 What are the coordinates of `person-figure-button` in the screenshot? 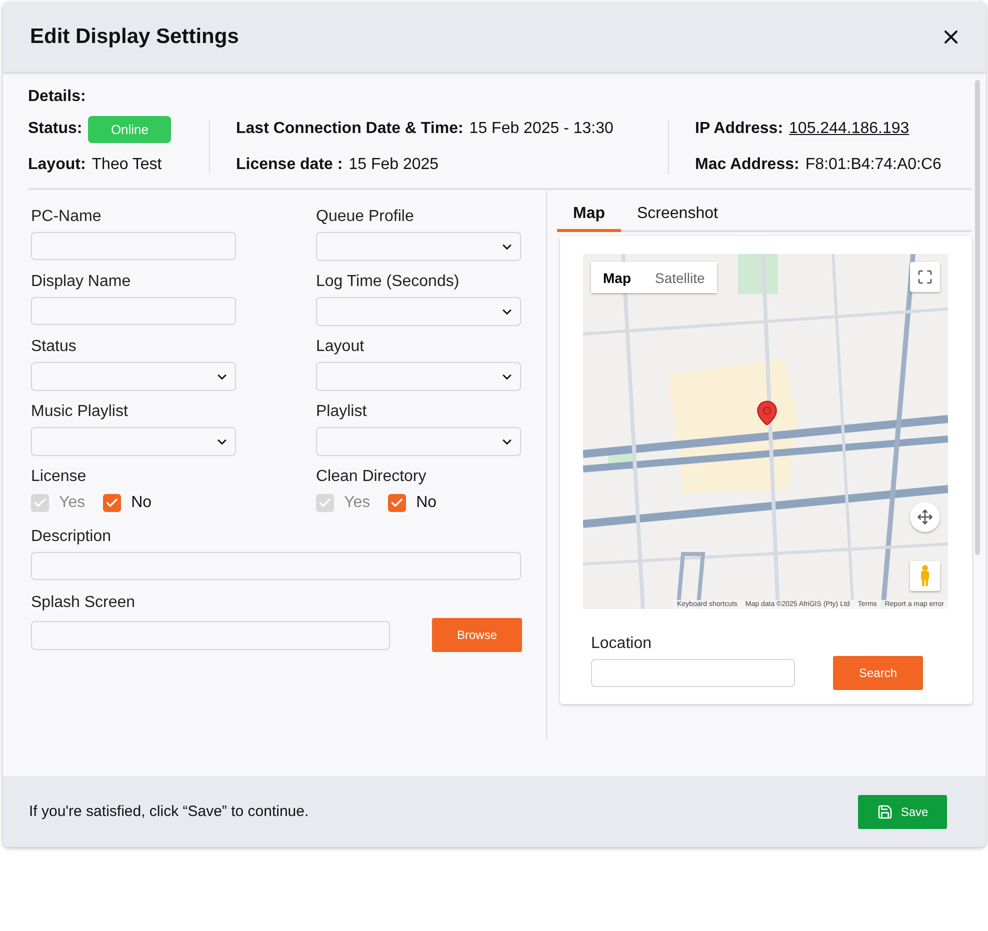 It's located at (925, 576).